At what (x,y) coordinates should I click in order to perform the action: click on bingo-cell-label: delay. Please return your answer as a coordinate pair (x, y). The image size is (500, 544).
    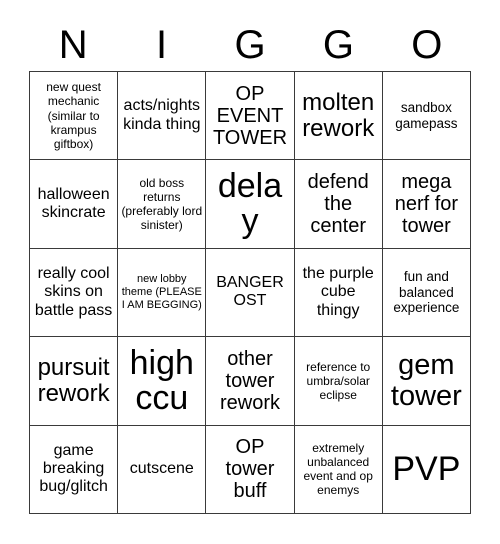
    Looking at the image, I should click on (250, 204).